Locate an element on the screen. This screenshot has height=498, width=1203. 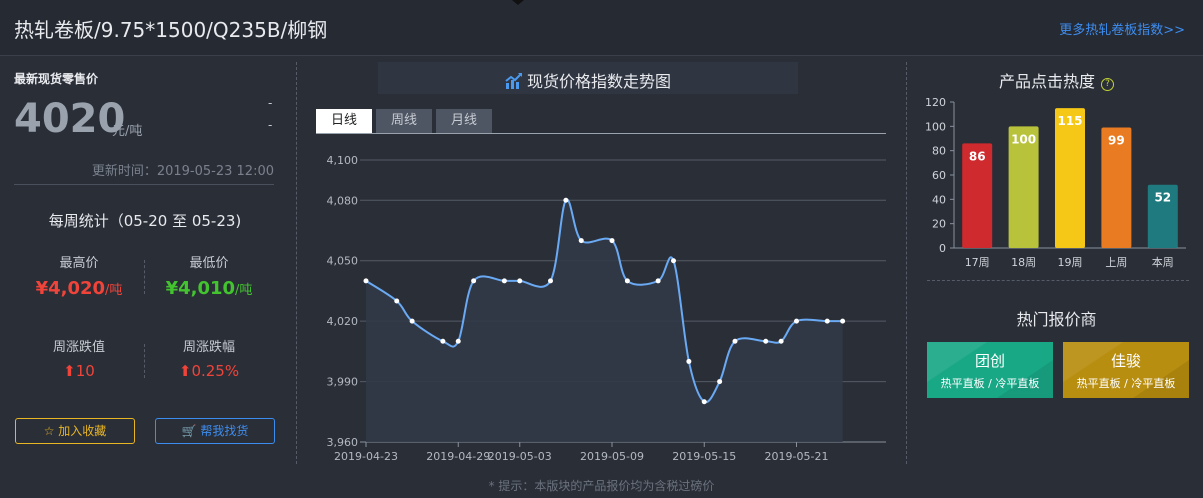
hot-vendors-title: 热门报价商 is located at coordinates (1056, 319).